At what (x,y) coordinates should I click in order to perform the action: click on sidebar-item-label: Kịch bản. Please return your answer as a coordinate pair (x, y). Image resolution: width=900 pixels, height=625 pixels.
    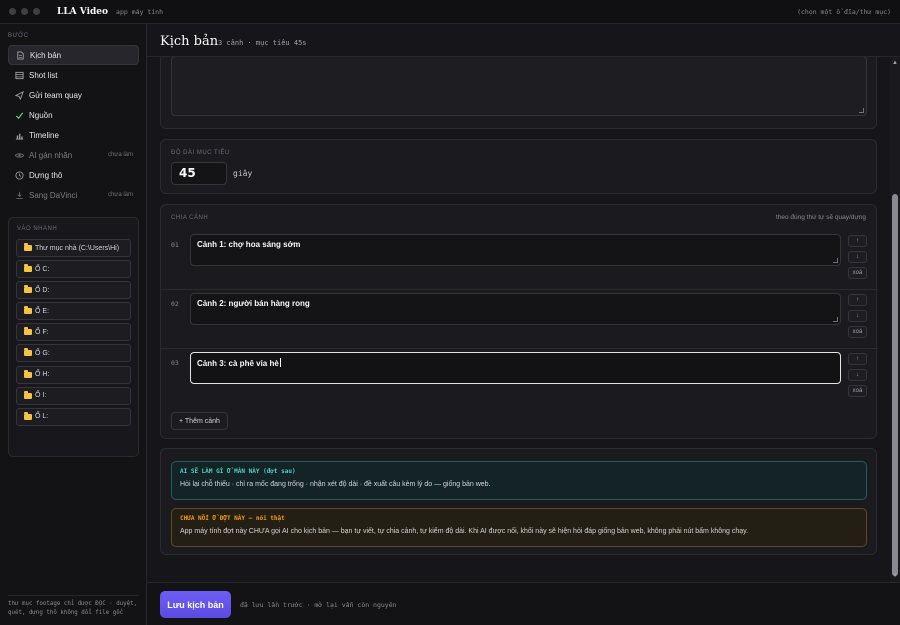
    Looking at the image, I should click on (46, 55).